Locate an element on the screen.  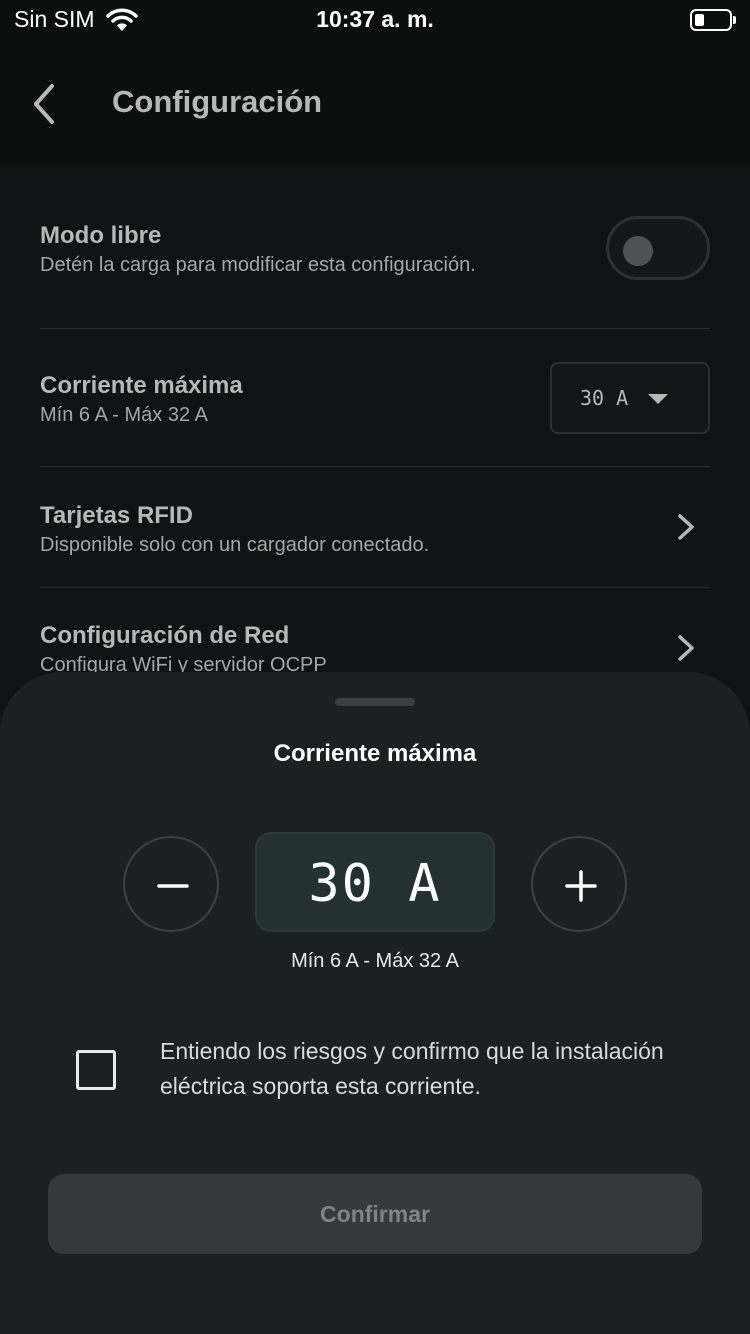
chevron-left-icon is located at coordinates (44, 104).